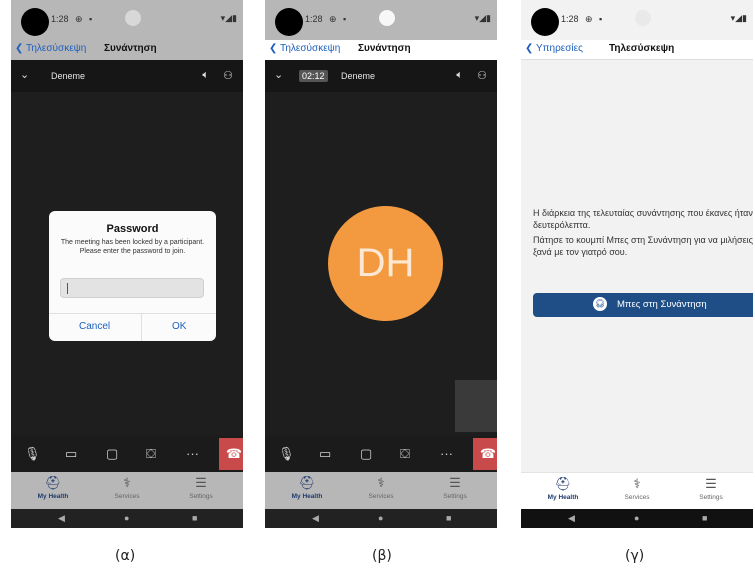 The width and height of the screenshot is (755, 570). I want to click on services-icon: ⚕, so click(637, 483).